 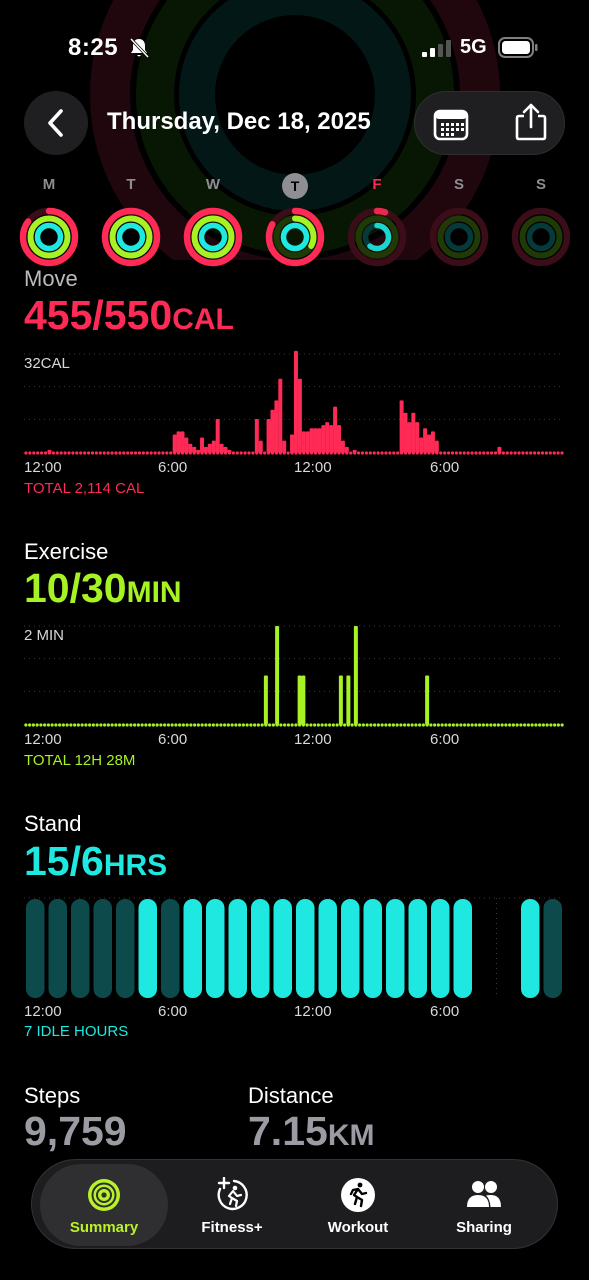 I want to click on fitness-plus-icon, so click(x=232, y=1194).